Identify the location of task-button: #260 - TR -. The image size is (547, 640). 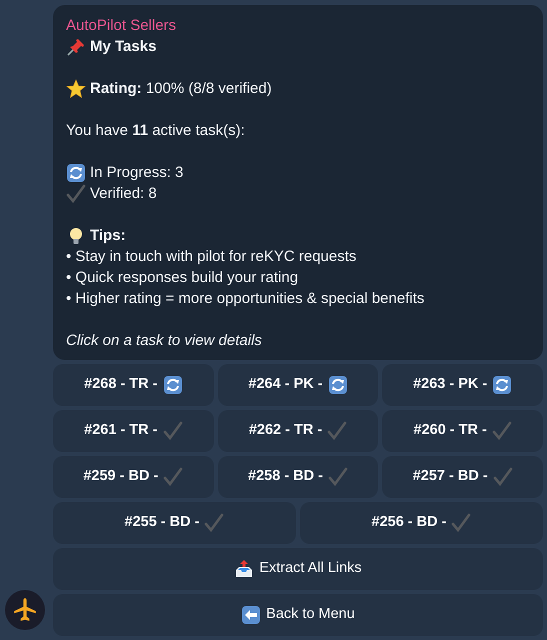
(463, 431).